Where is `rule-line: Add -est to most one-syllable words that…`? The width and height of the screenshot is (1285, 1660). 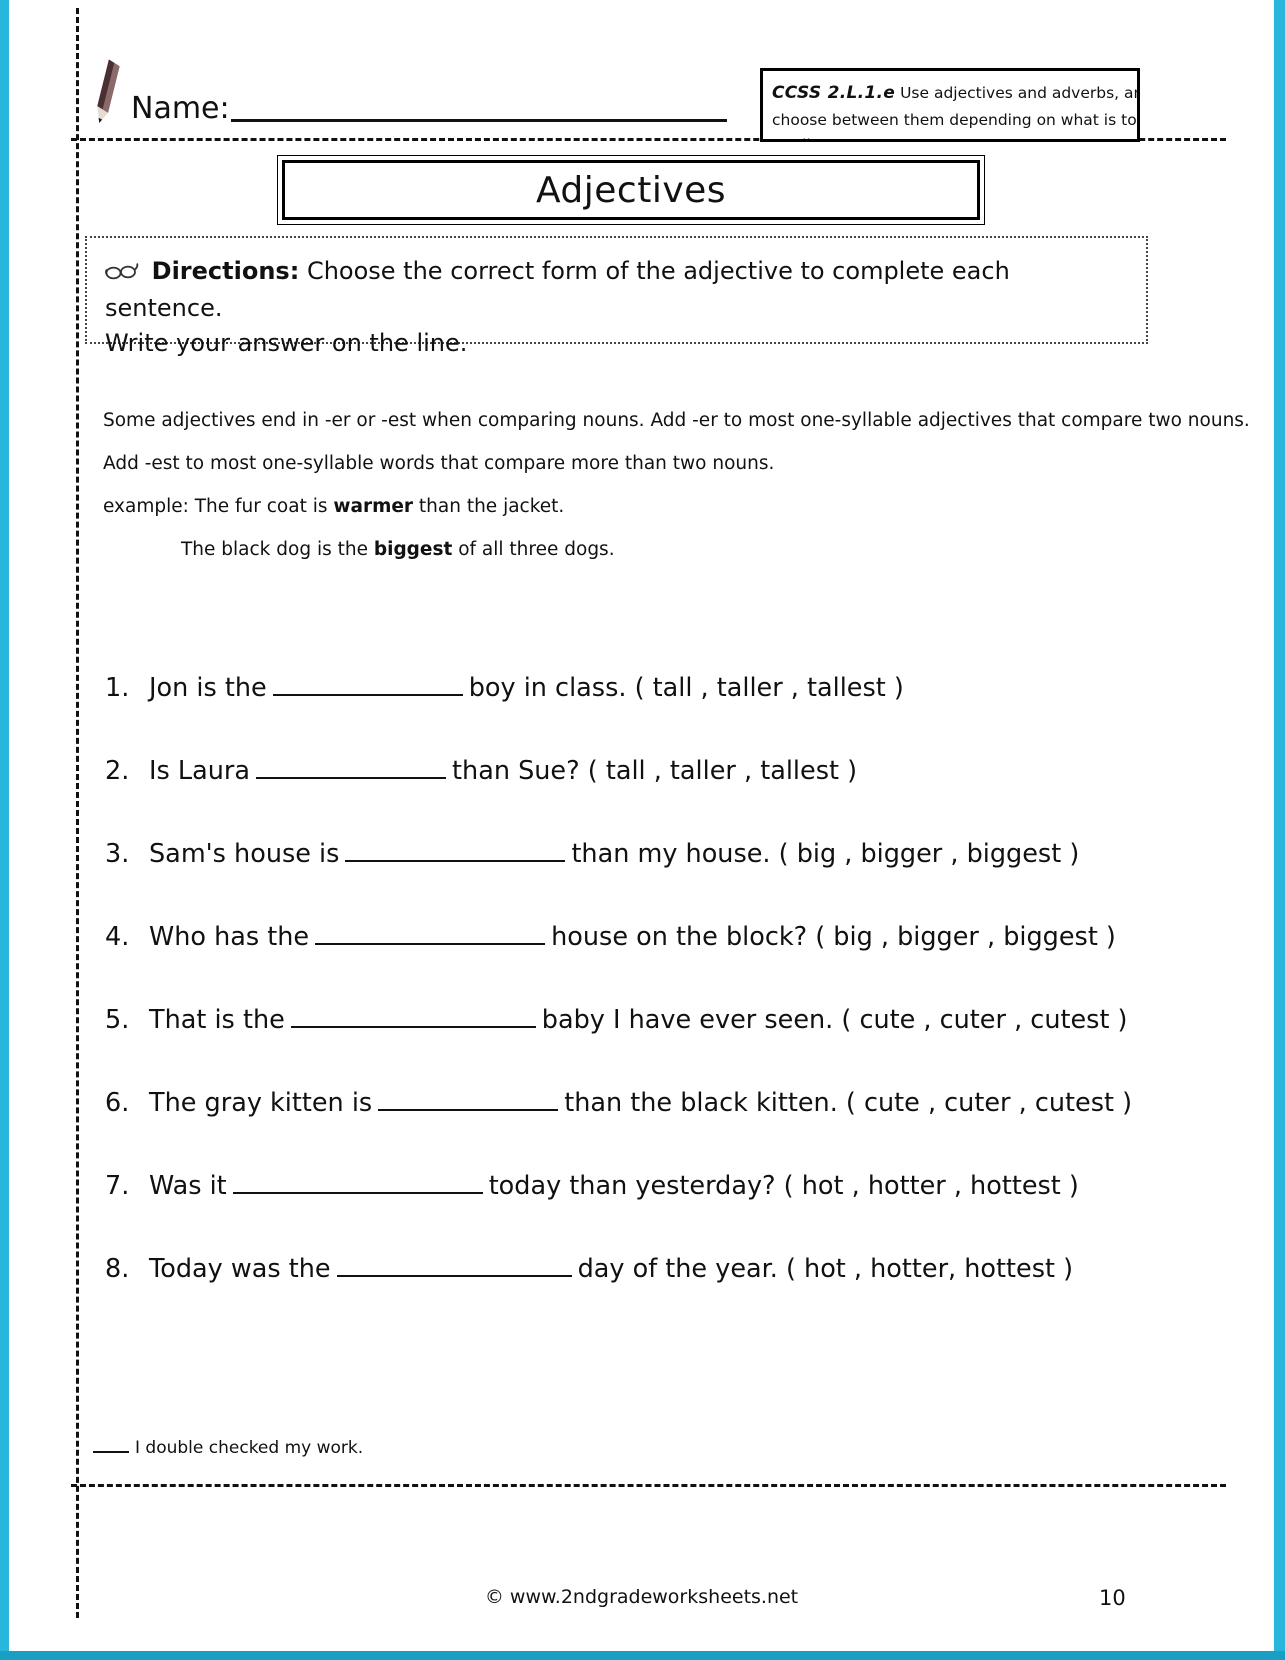 rule-line: Add -est to most one-syllable words that… is located at coordinates (439, 463).